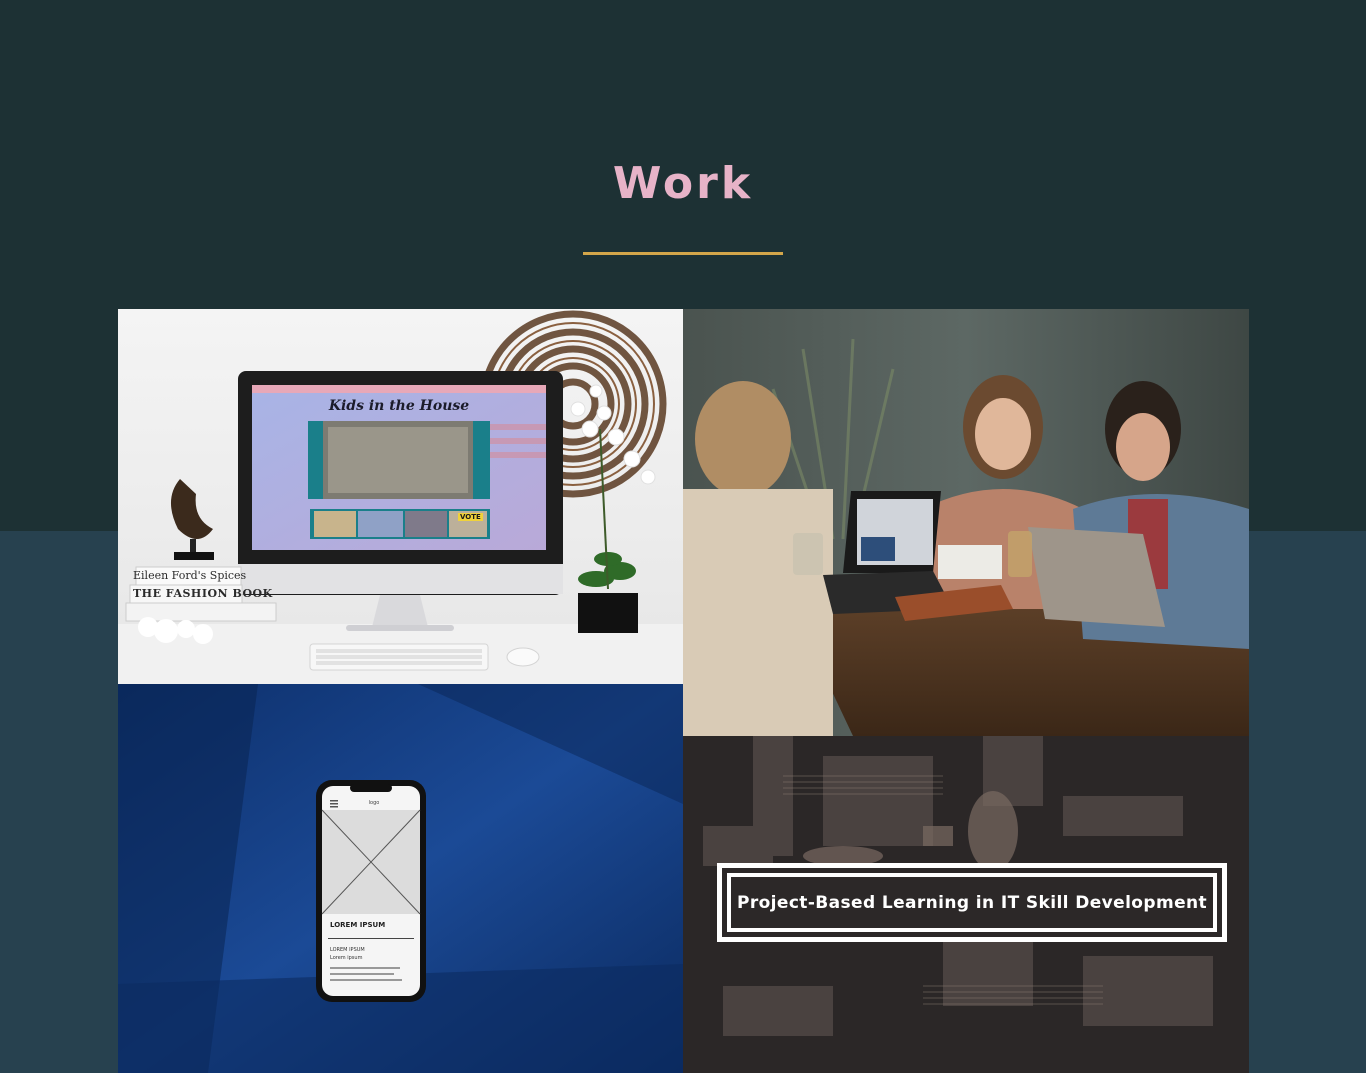 The height and width of the screenshot is (1073, 1366). What do you see at coordinates (347, 950) in the screenshot?
I see `phone-screen-line-1: LOREM IPSUM` at bounding box center [347, 950].